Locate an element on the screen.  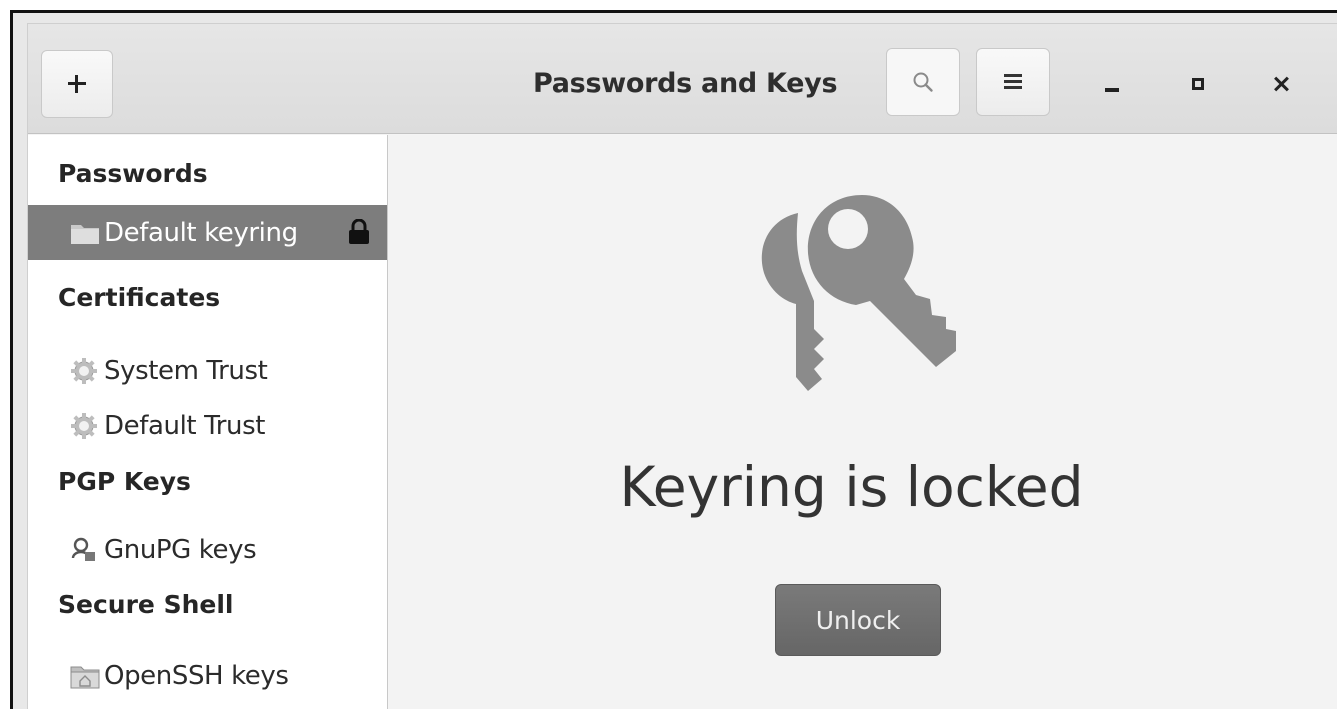
close-button is located at coordinates (1282, 84).